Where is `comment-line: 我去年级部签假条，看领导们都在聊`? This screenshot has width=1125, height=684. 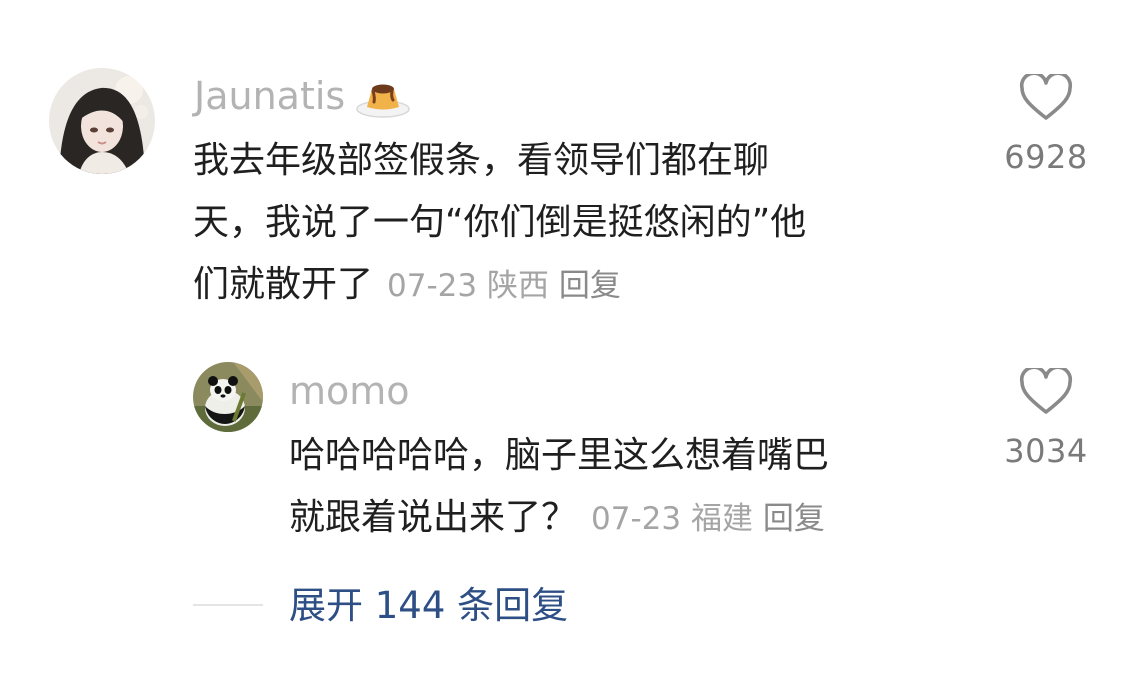
comment-line: 我去年级部签假条，看领导们都在聊 is located at coordinates (481, 160).